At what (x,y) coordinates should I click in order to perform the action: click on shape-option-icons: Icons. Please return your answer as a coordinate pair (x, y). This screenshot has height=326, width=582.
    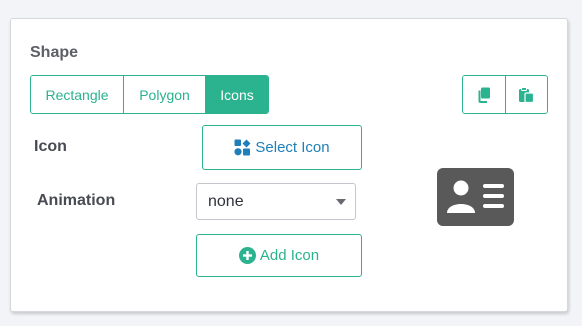
    Looking at the image, I should click on (237, 94).